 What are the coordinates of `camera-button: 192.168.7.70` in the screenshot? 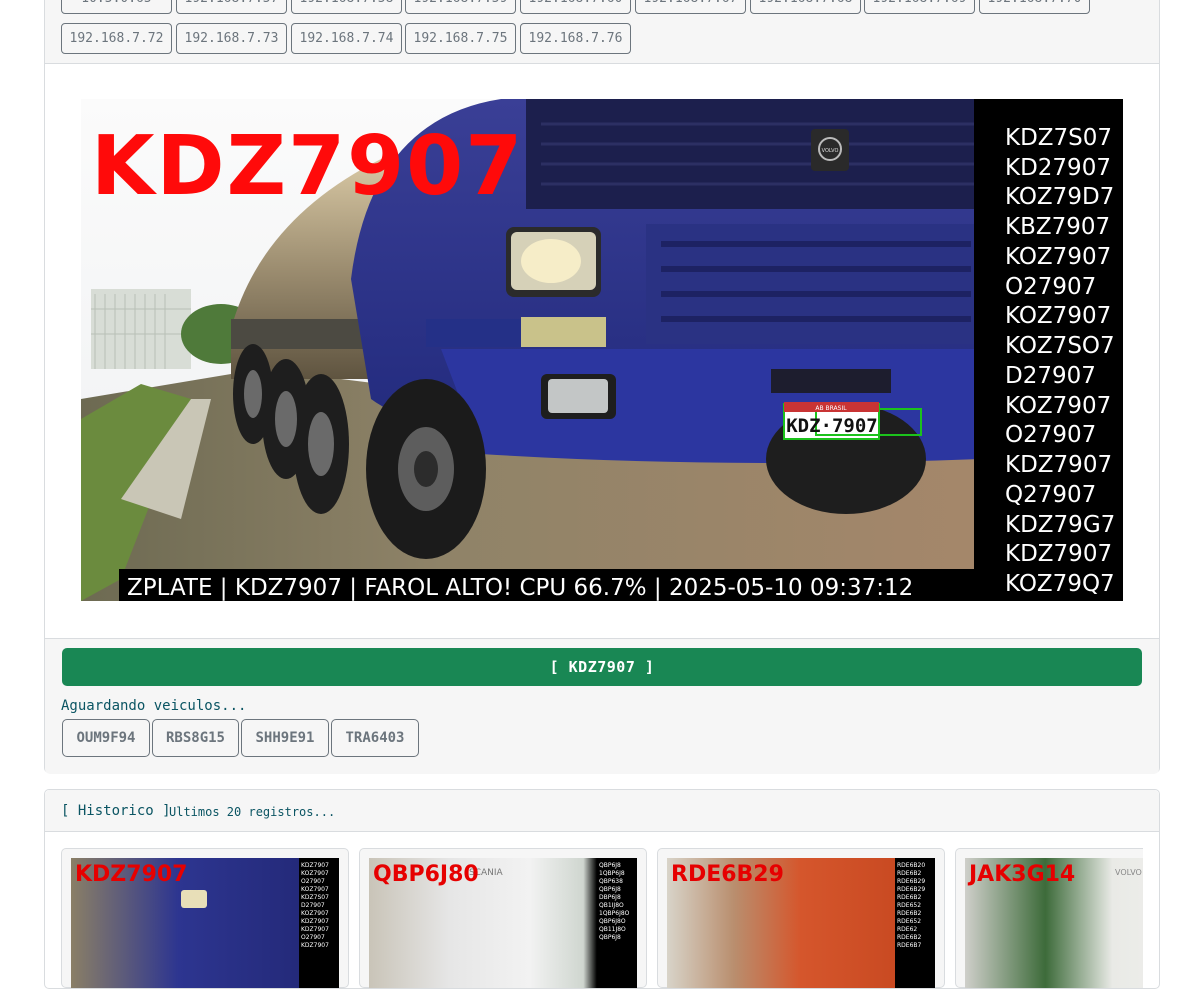 It's located at (1034, 7).